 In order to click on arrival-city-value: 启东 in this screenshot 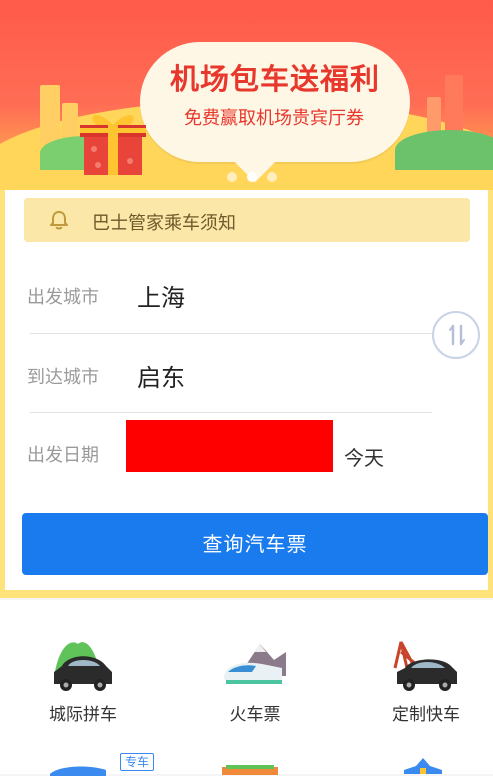, I will do `click(161, 375)`.